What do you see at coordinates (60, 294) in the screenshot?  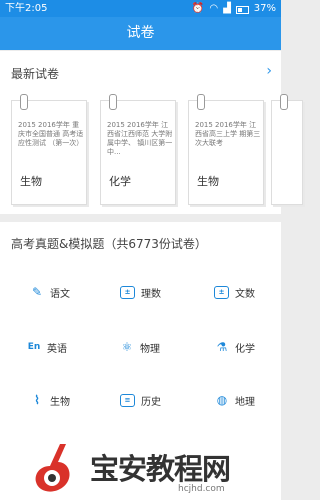 I see `subject-label: 语文` at bounding box center [60, 294].